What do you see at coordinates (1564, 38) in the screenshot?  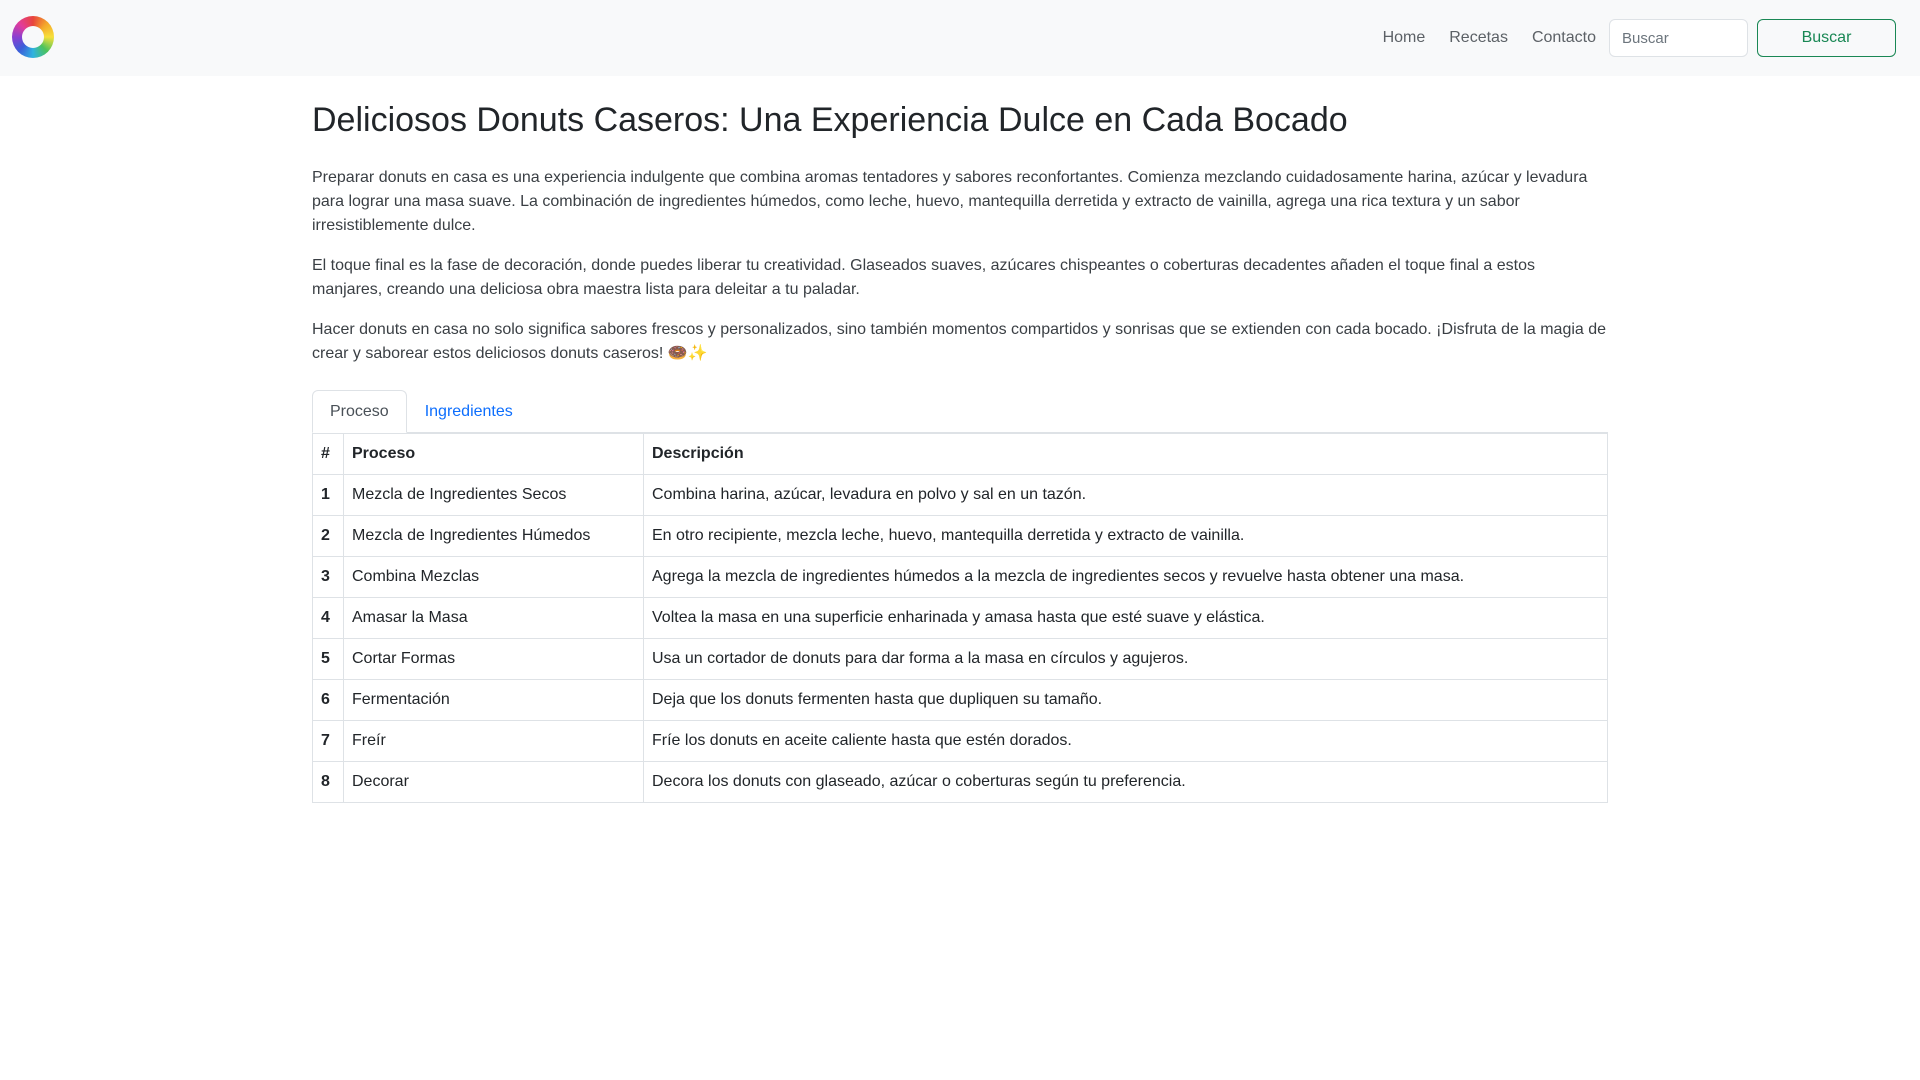 I see `nav-link-contacto: Contacto` at bounding box center [1564, 38].